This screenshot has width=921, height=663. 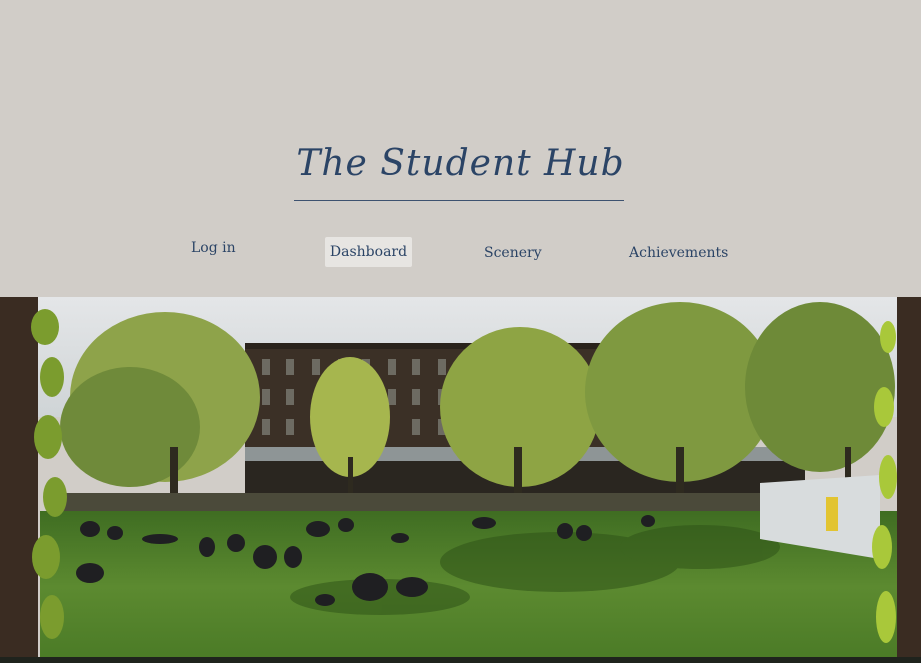 I want to click on site-title: The Student Hub, so click(x=460, y=163).